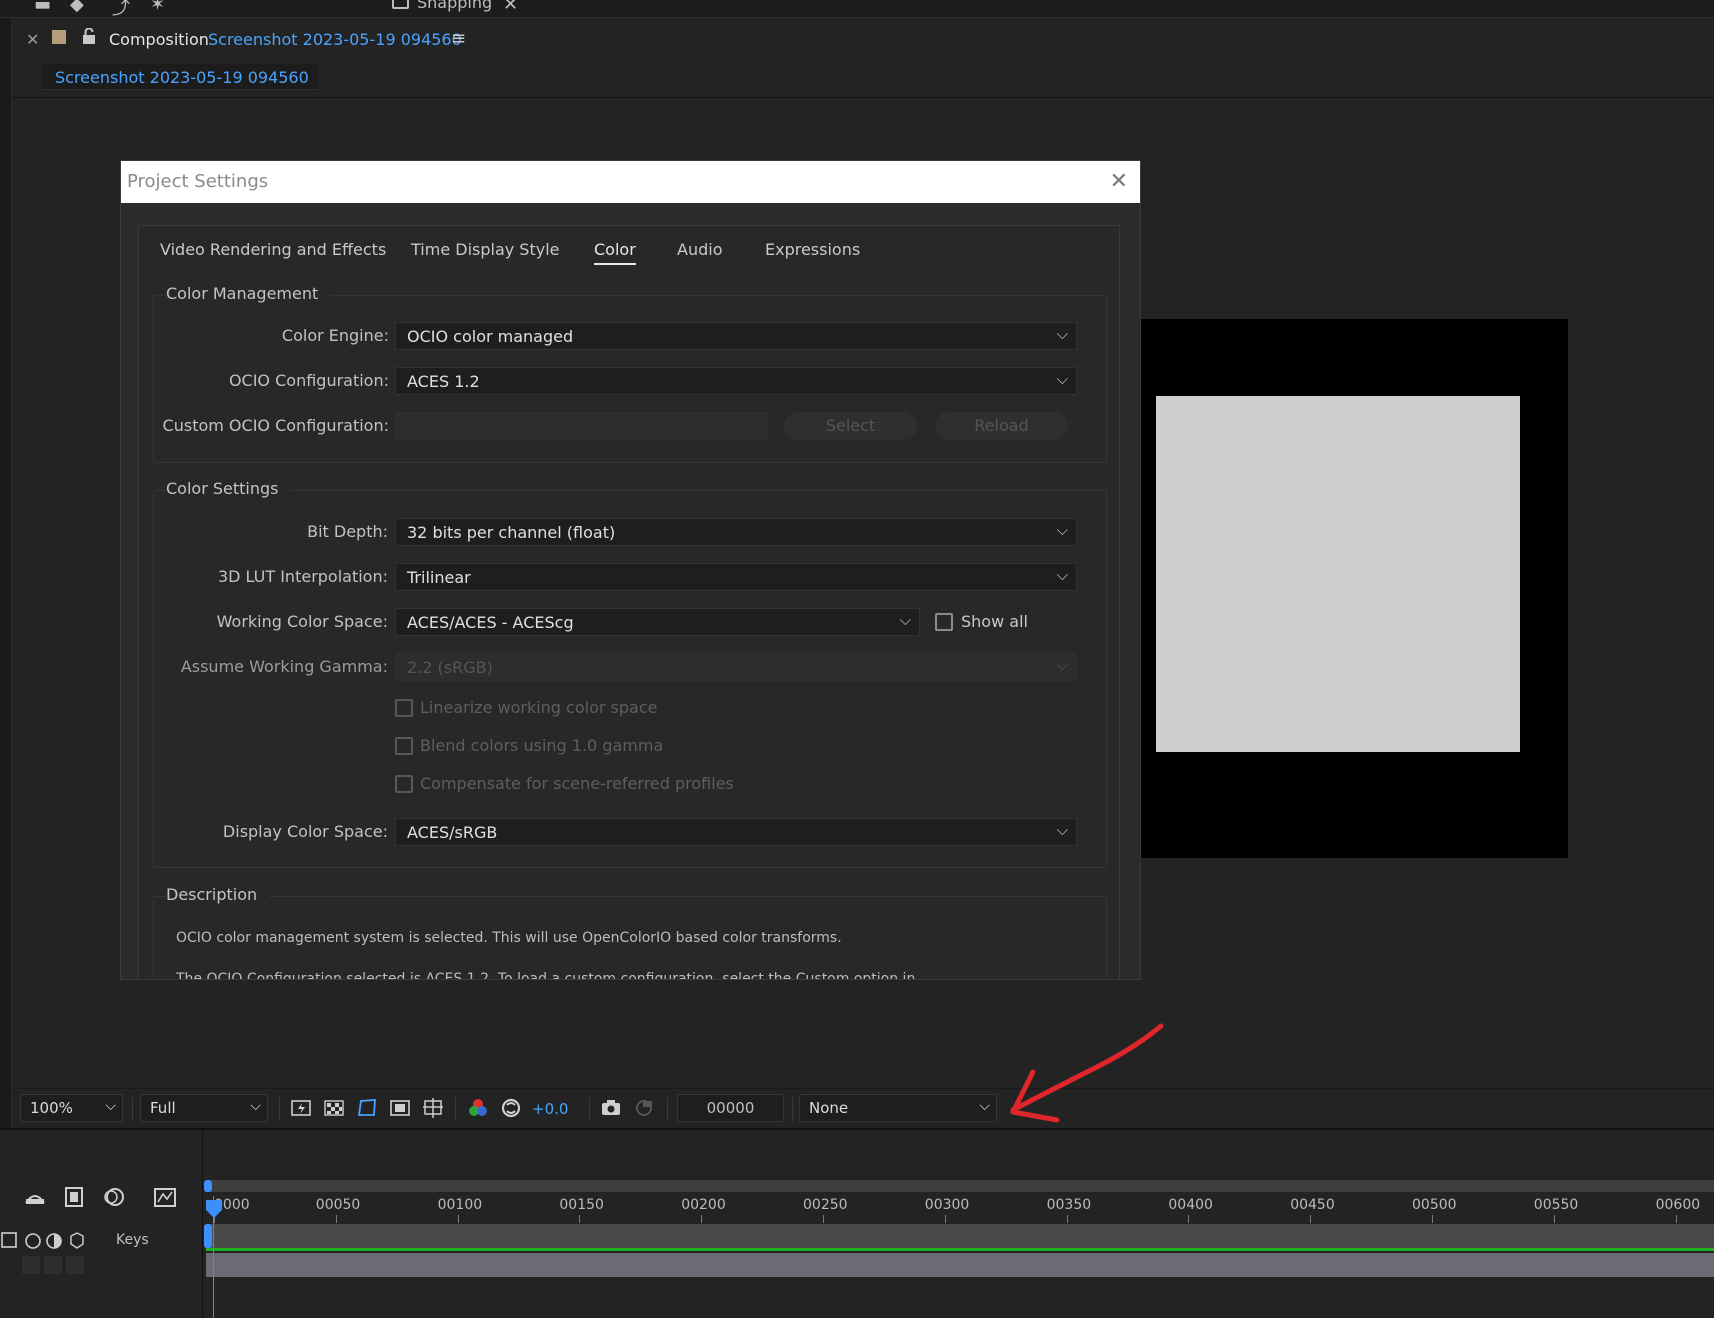 The width and height of the screenshot is (1714, 1318). I want to click on pin-tool-icon: ◆, so click(77, 7).